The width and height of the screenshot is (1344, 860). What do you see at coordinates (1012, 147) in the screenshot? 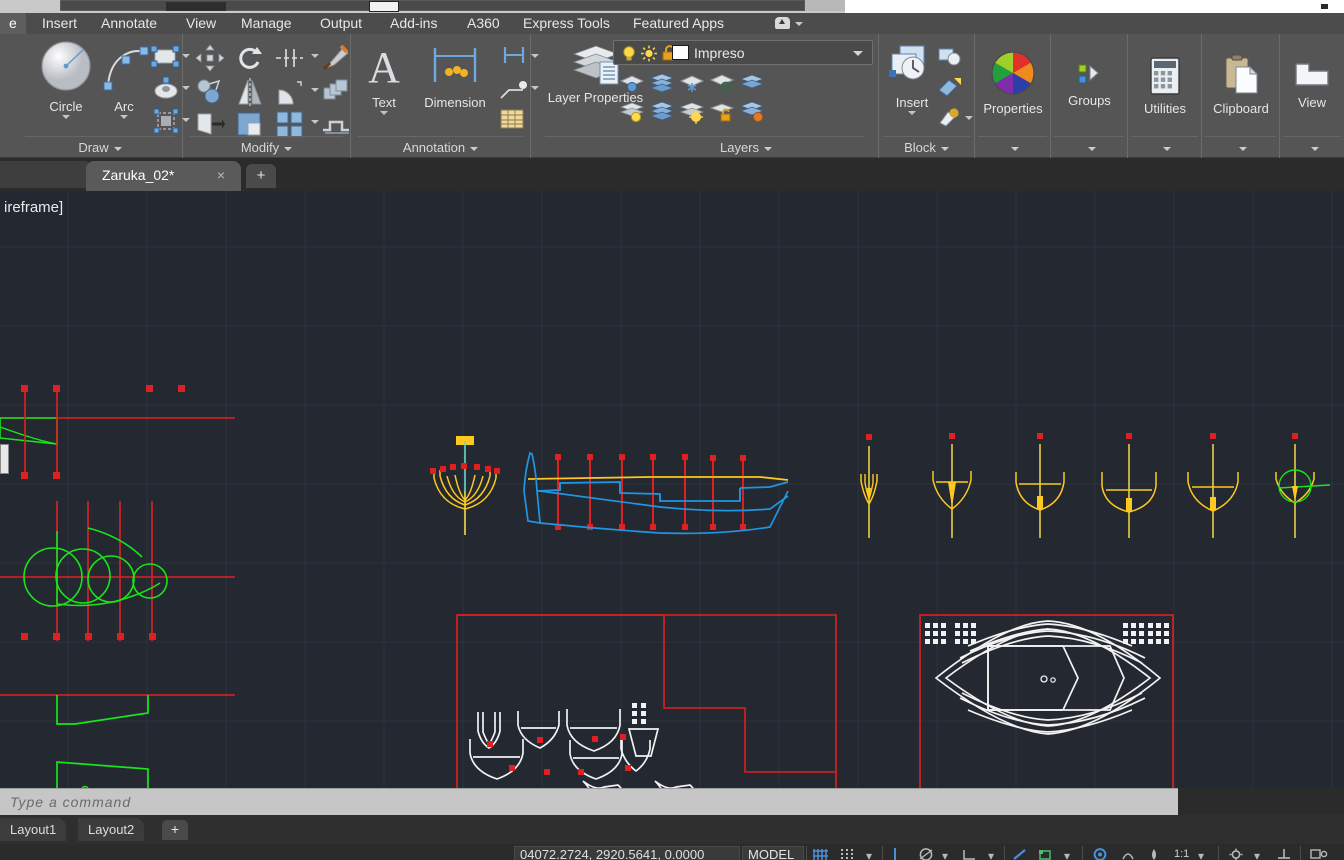
I see `panel-title-properties` at bounding box center [1012, 147].